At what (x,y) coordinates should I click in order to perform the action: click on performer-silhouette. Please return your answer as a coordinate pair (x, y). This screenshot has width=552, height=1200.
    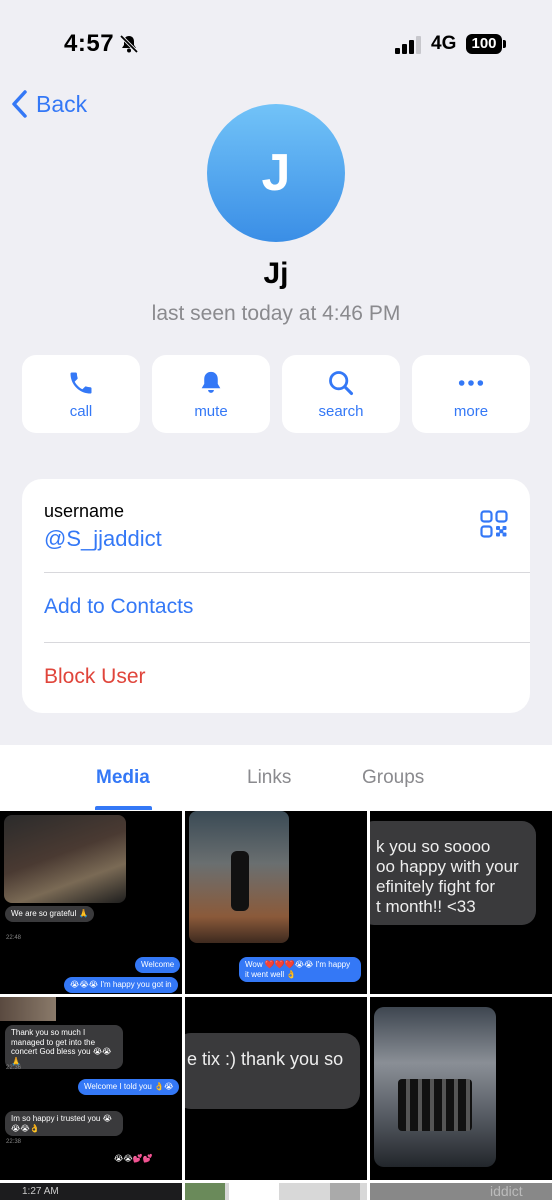
    Looking at the image, I should click on (240, 881).